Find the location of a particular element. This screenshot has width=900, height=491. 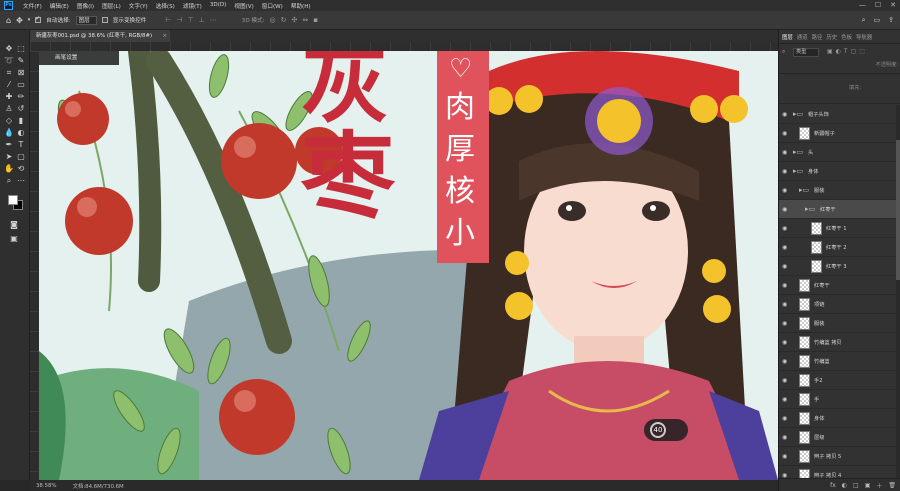

layer-row: ◉ ▸▭ 红枣干 is located at coordinates (839, 209).